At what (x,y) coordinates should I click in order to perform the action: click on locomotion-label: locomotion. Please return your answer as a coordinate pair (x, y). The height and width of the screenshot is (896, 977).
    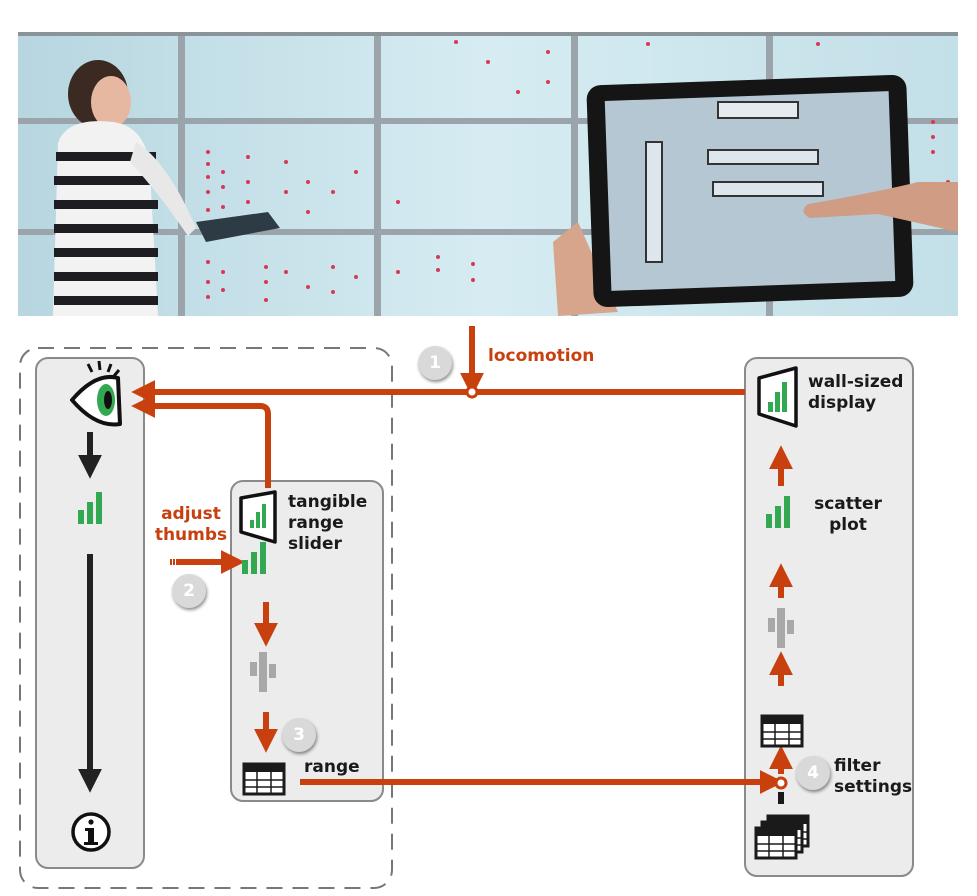
    Looking at the image, I should click on (541, 356).